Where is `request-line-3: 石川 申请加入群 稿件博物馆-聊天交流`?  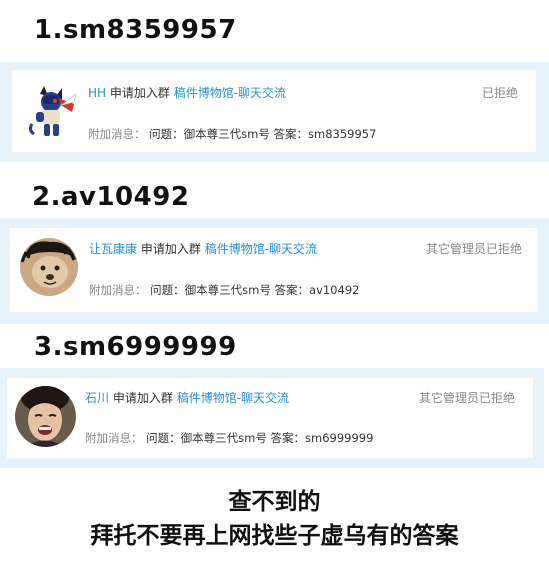 request-line-3: 石川 申请加入群 稿件博物馆-聊天交流 is located at coordinates (187, 398).